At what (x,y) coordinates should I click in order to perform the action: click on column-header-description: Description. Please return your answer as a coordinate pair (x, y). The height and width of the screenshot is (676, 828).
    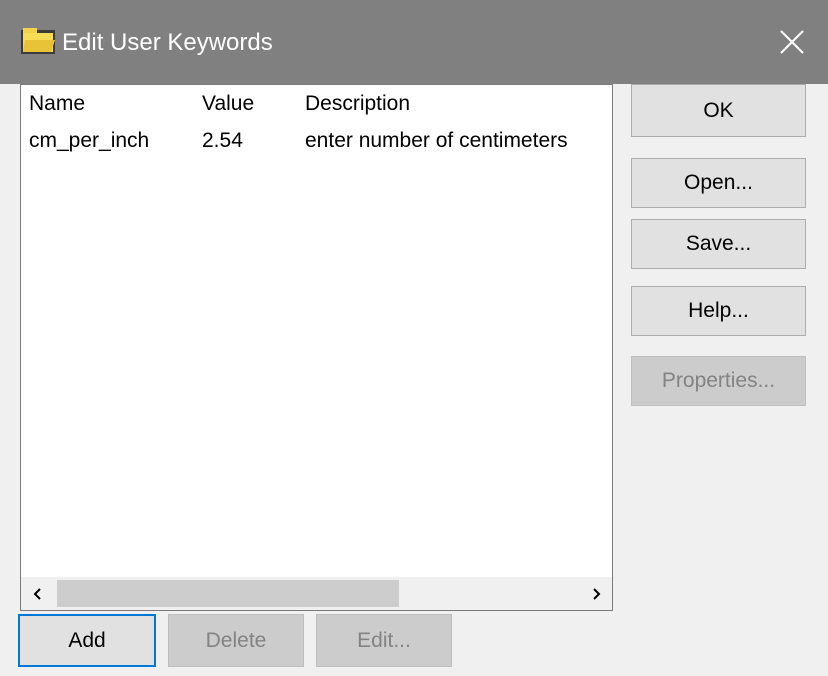
    Looking at the image, I should click on (357, 104).